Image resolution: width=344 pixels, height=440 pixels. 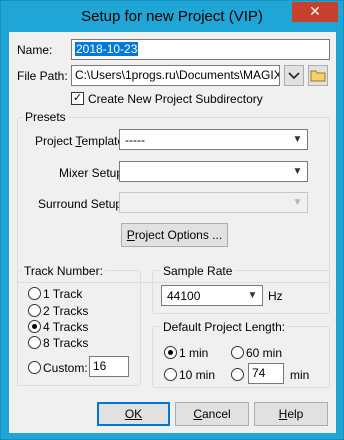 I want to click on name-value: 2018-10-23, so click(x=107, y=49).